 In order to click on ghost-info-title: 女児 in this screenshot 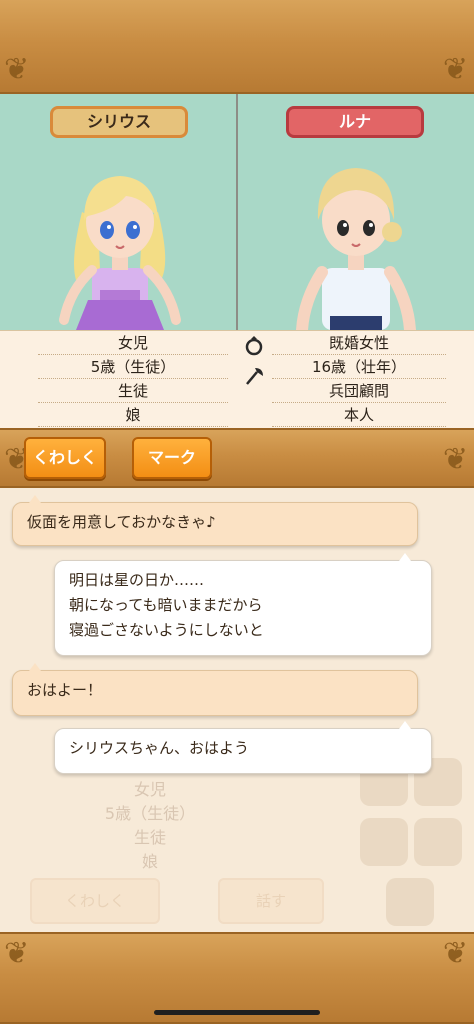, I will do `click(149, 789)`.